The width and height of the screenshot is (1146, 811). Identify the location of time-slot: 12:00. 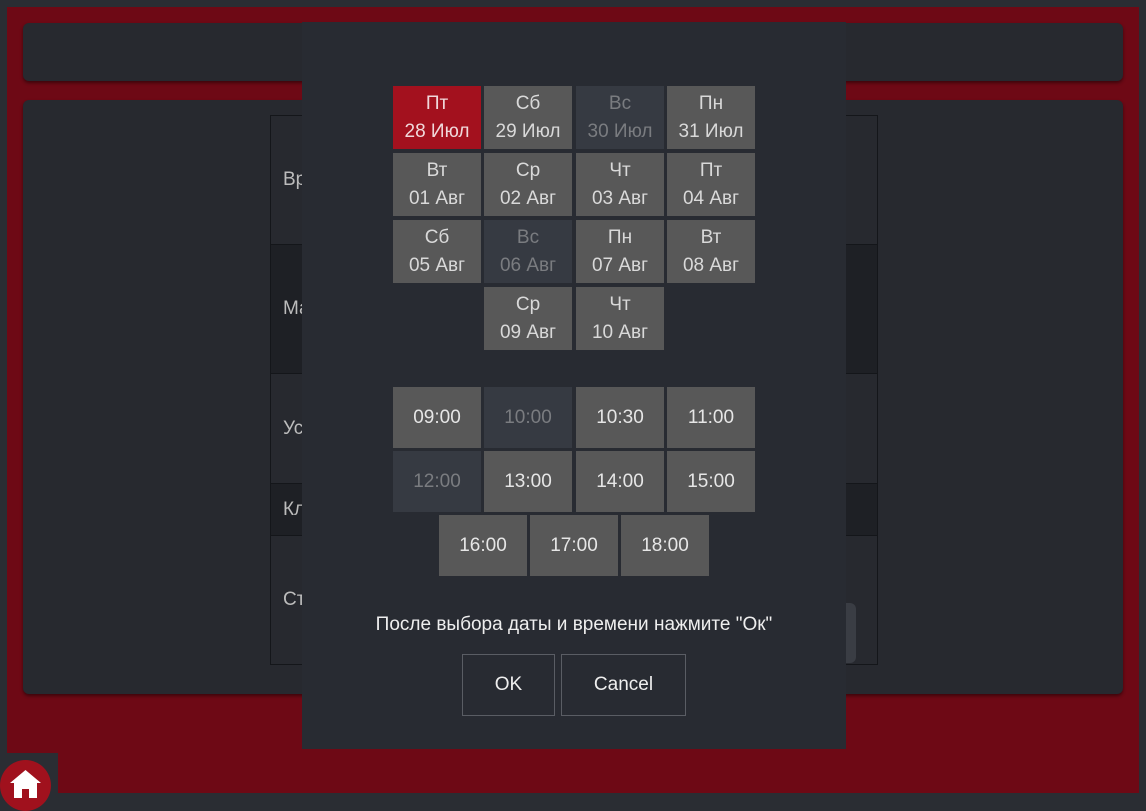
(437, 481).